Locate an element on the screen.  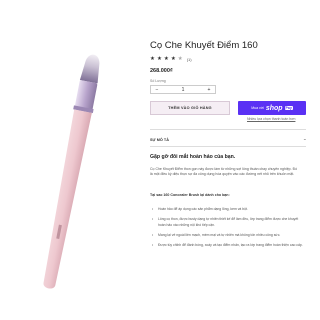
description-heading: Gặp gỡ đôi mắt hoàn hảo của bạn. is located at coordinates (193, 157).